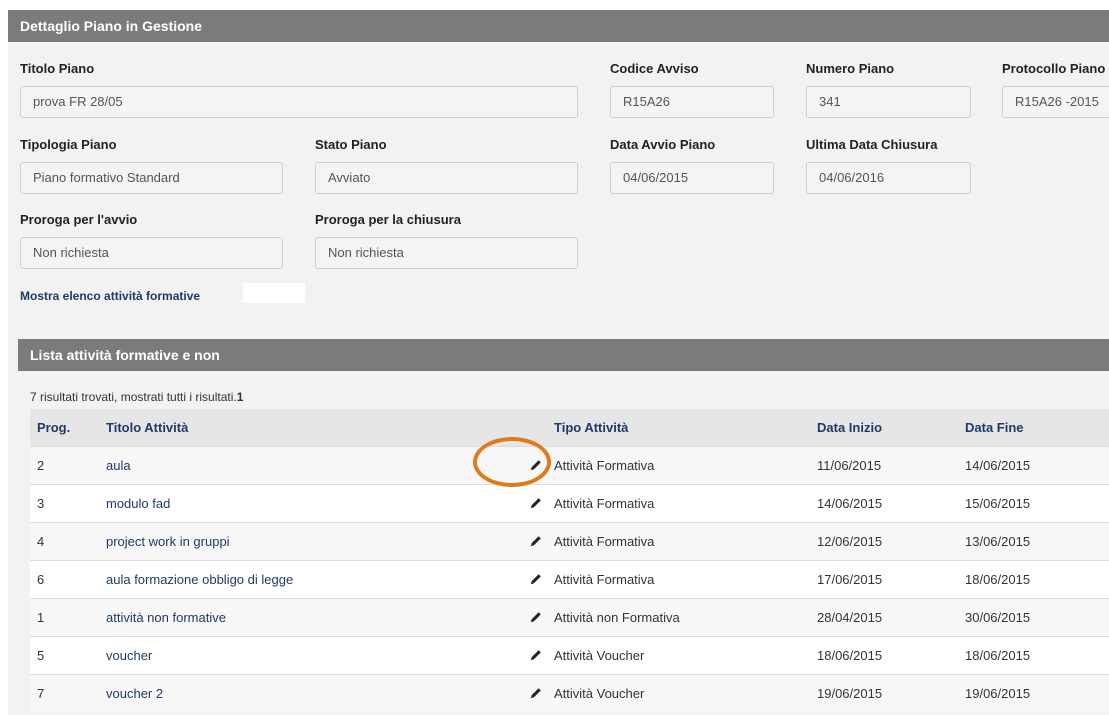  What do you see at coordinates (273, 579) in the screenshot?
I see `cell-titolo: aula formazione obbligo di legge` at bounding box center [273, 579].